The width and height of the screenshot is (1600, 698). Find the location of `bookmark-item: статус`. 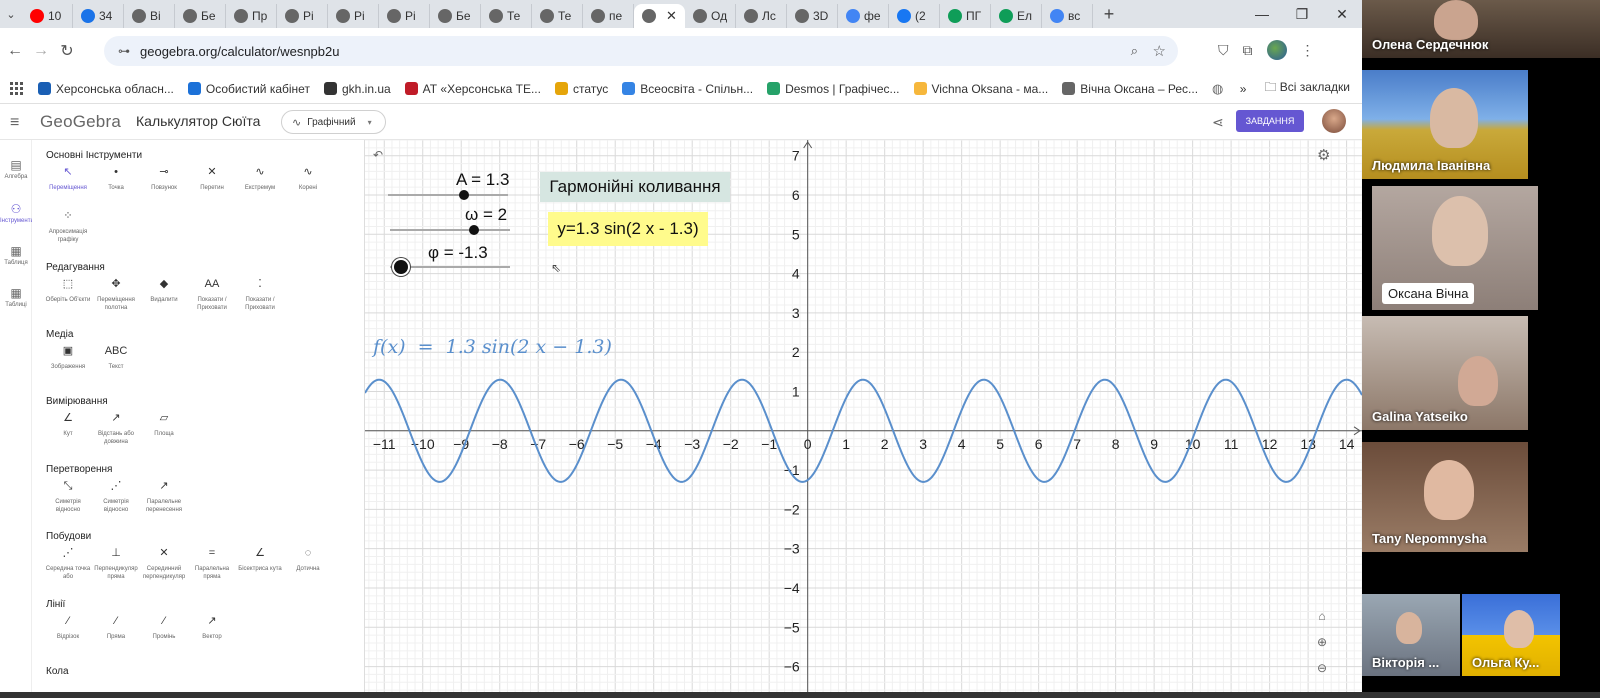

bookmark-item: статус is located at coordinates (581, 89).